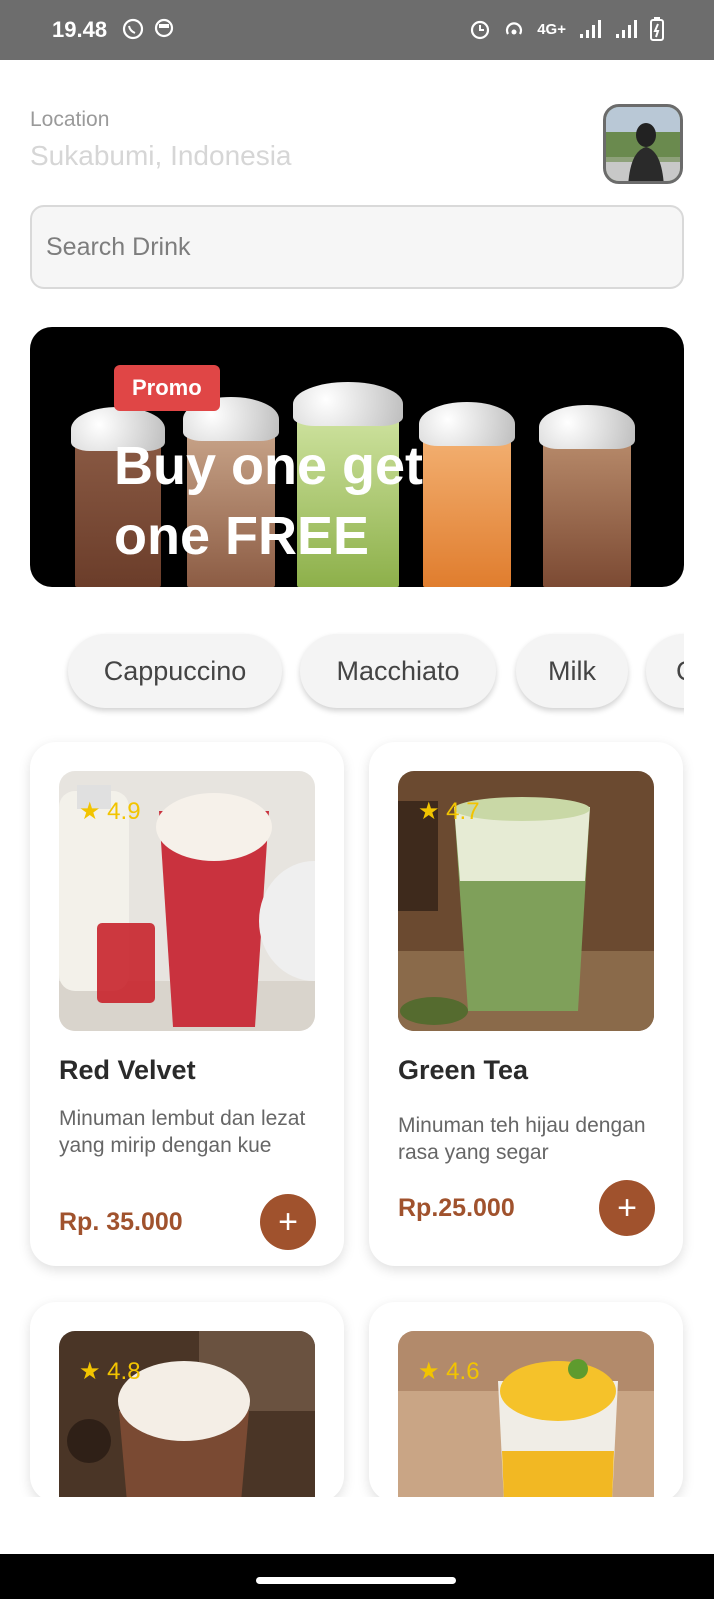  Describe the element at coordinates (356, 1580) in the screenshot. I see `home-indicator` at that location.